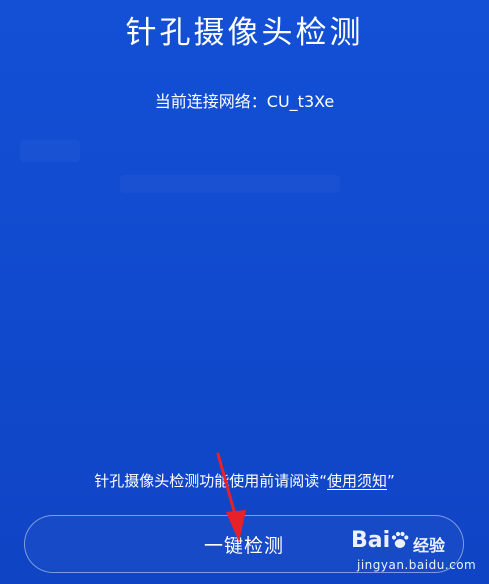  I want to click on baidu-logo-text: Bai, so click(371, 540).